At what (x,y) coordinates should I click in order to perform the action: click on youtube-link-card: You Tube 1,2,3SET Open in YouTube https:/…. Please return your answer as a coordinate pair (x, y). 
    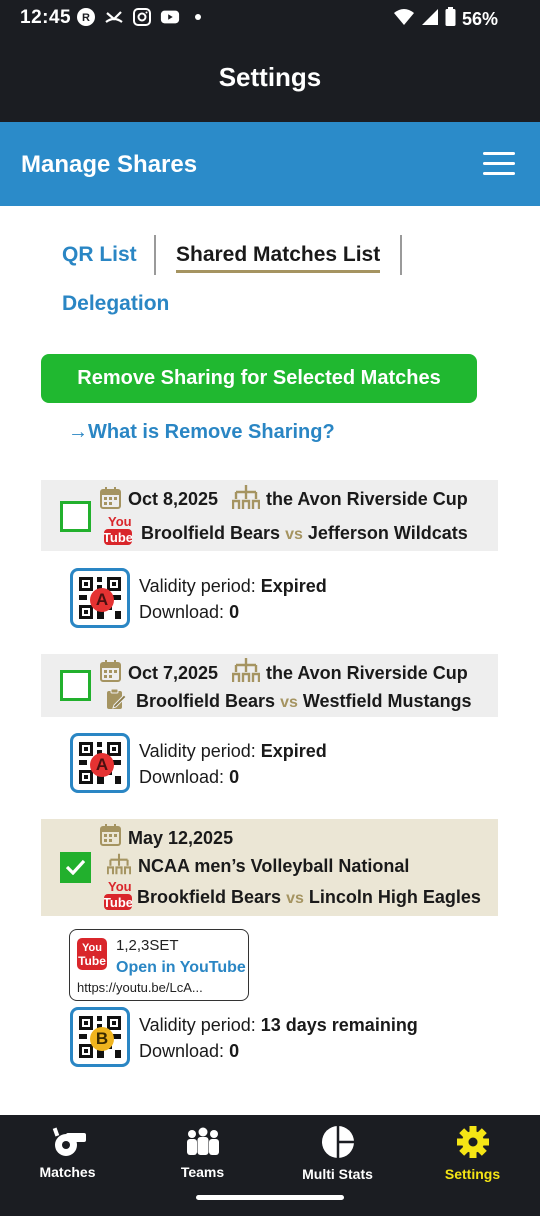
    Looking at the image, I should click on (159, 965).